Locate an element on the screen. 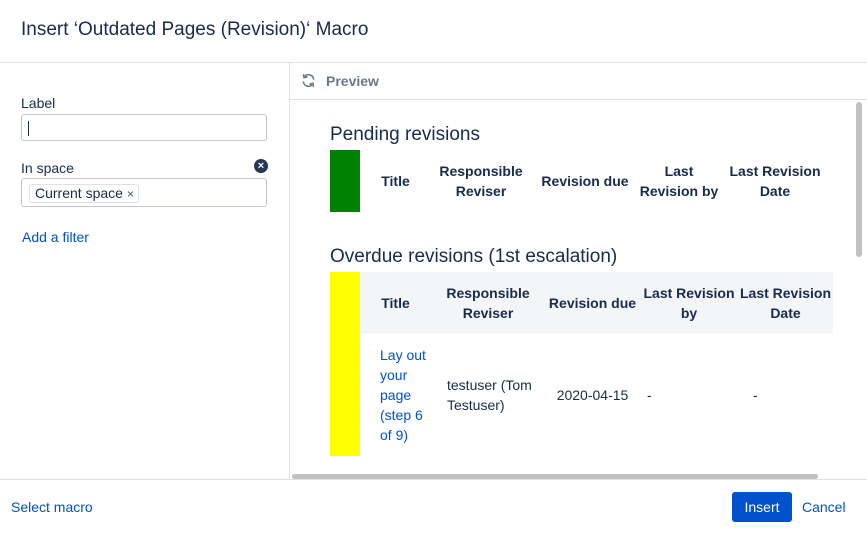 This screenshot has width=867, height=533. space-field-label: In space is located at coordinates (47, 168).